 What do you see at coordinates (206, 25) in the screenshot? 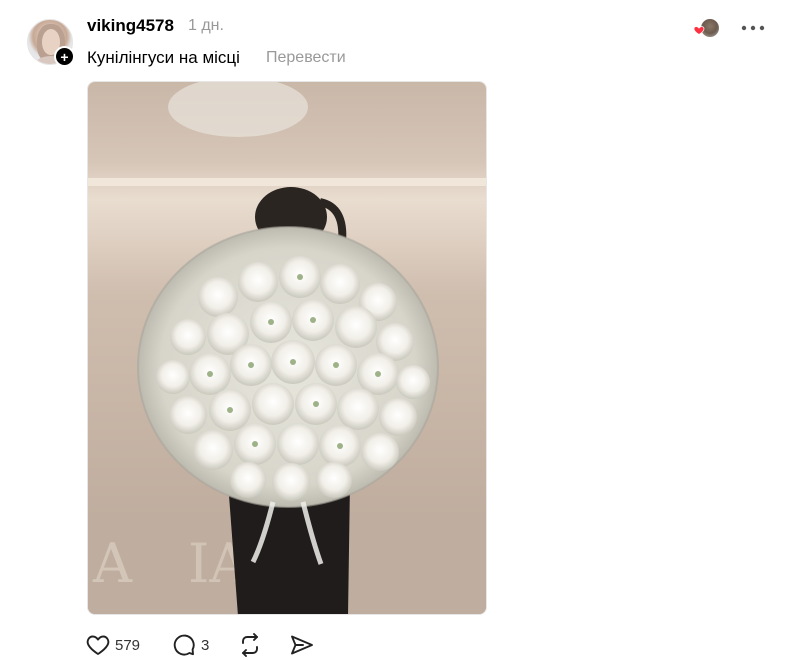
I see `post-timestamp: 1 дн.` at bounding box center [206, 25].